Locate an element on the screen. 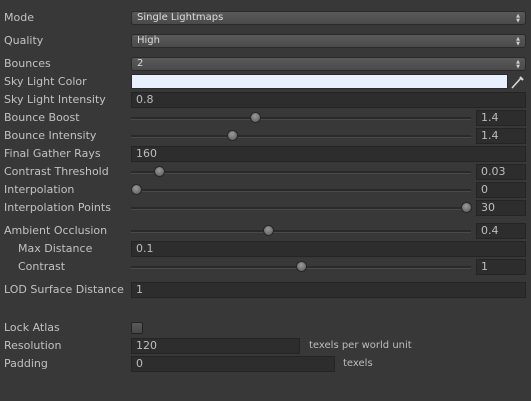 The image size is (531, 401). contrast-threshold-row: Contrast Threshold 0.03 is located at coordinates (265, 172).